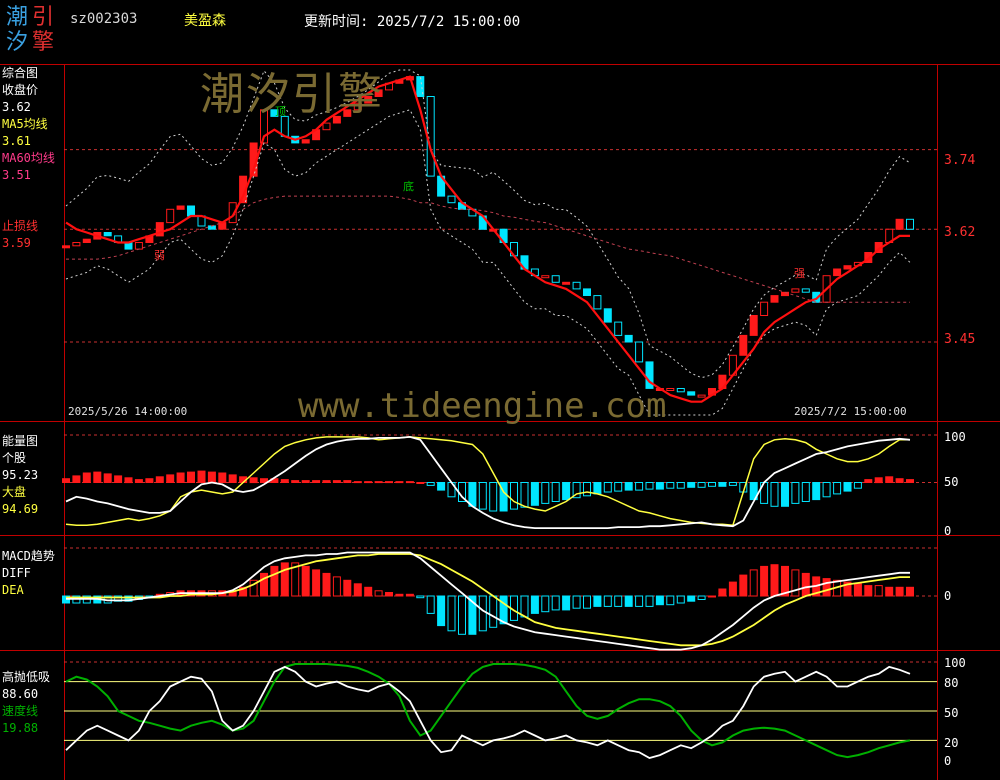  What do you see at coordinates (32, 31) in the screenshot?
I see `logo: 潮 引 汐 擎` at bounding box center [32, 31].